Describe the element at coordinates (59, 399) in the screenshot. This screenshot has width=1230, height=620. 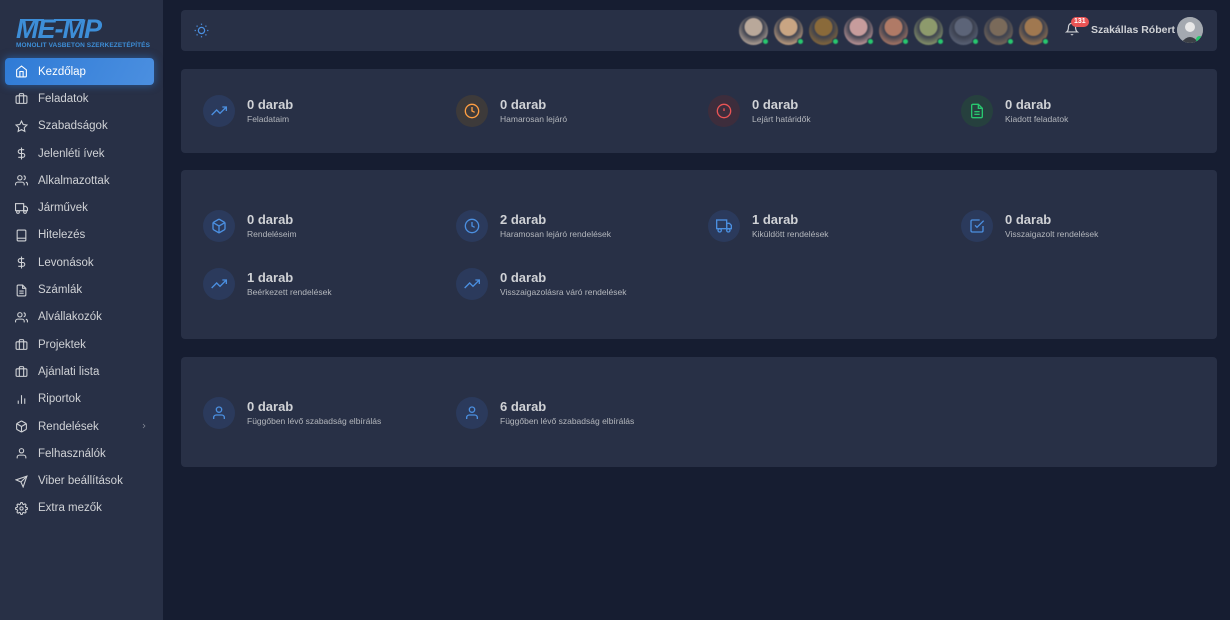
I see `sidebar-item-label: Riportok` at that location.